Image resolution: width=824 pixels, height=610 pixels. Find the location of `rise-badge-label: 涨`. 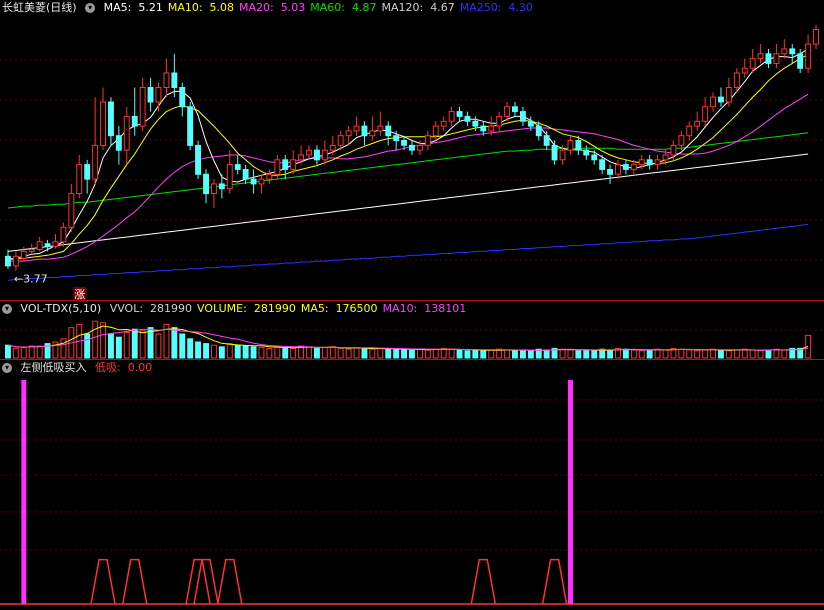

rise-badge-label: 涨 is located at coordinates (79, 294).